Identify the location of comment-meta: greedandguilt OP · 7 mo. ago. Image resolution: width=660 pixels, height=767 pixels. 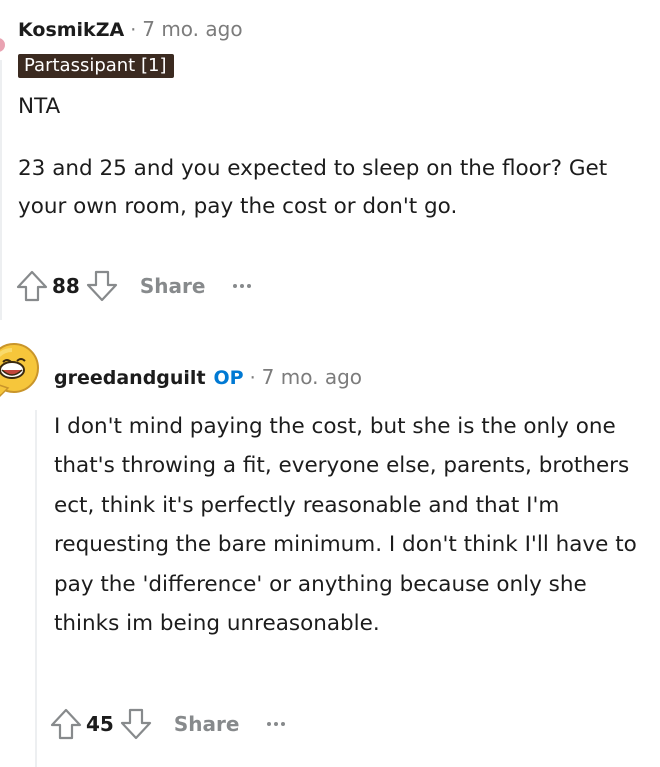
(354, 377).